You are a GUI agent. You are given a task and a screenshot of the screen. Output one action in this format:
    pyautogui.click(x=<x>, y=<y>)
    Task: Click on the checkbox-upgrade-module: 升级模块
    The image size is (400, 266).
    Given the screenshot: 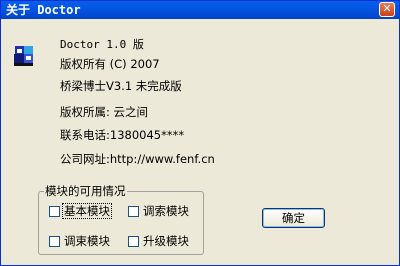 What is the action you would take?
    pyautogui.click(x=159, y=241)
    